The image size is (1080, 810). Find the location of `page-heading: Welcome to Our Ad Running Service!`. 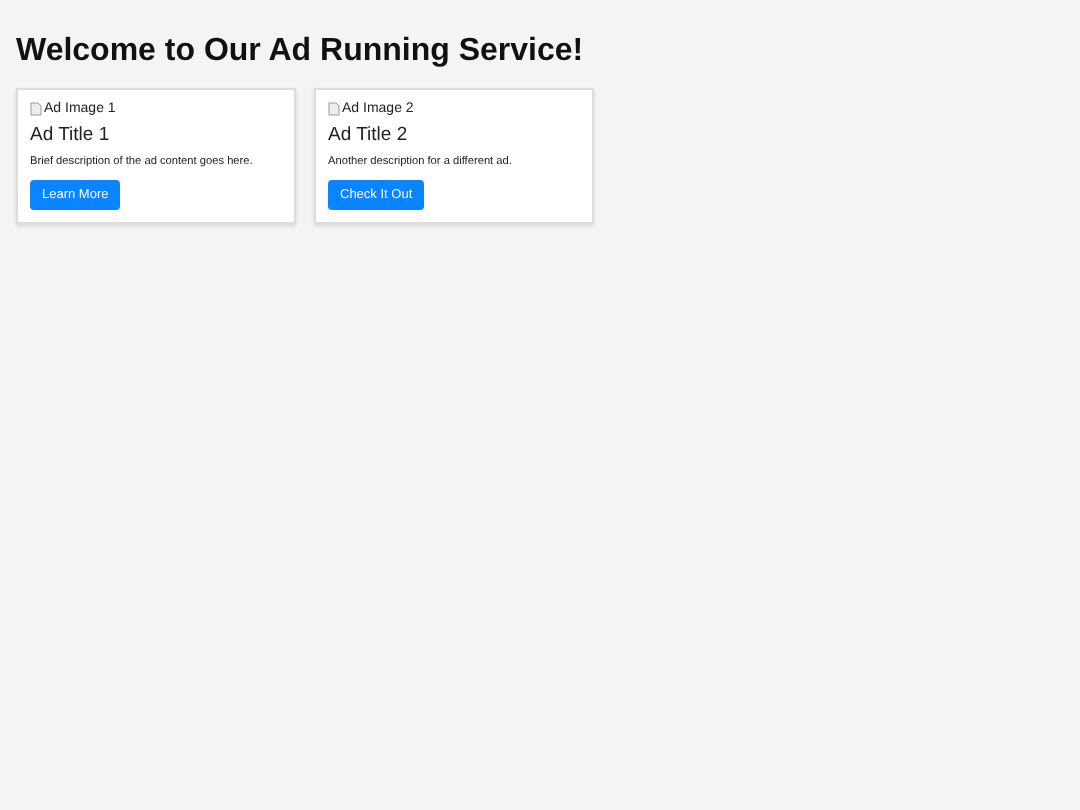

page-heading: Welcome to Our Ad Running Service! is located at coordinates (301, 52).